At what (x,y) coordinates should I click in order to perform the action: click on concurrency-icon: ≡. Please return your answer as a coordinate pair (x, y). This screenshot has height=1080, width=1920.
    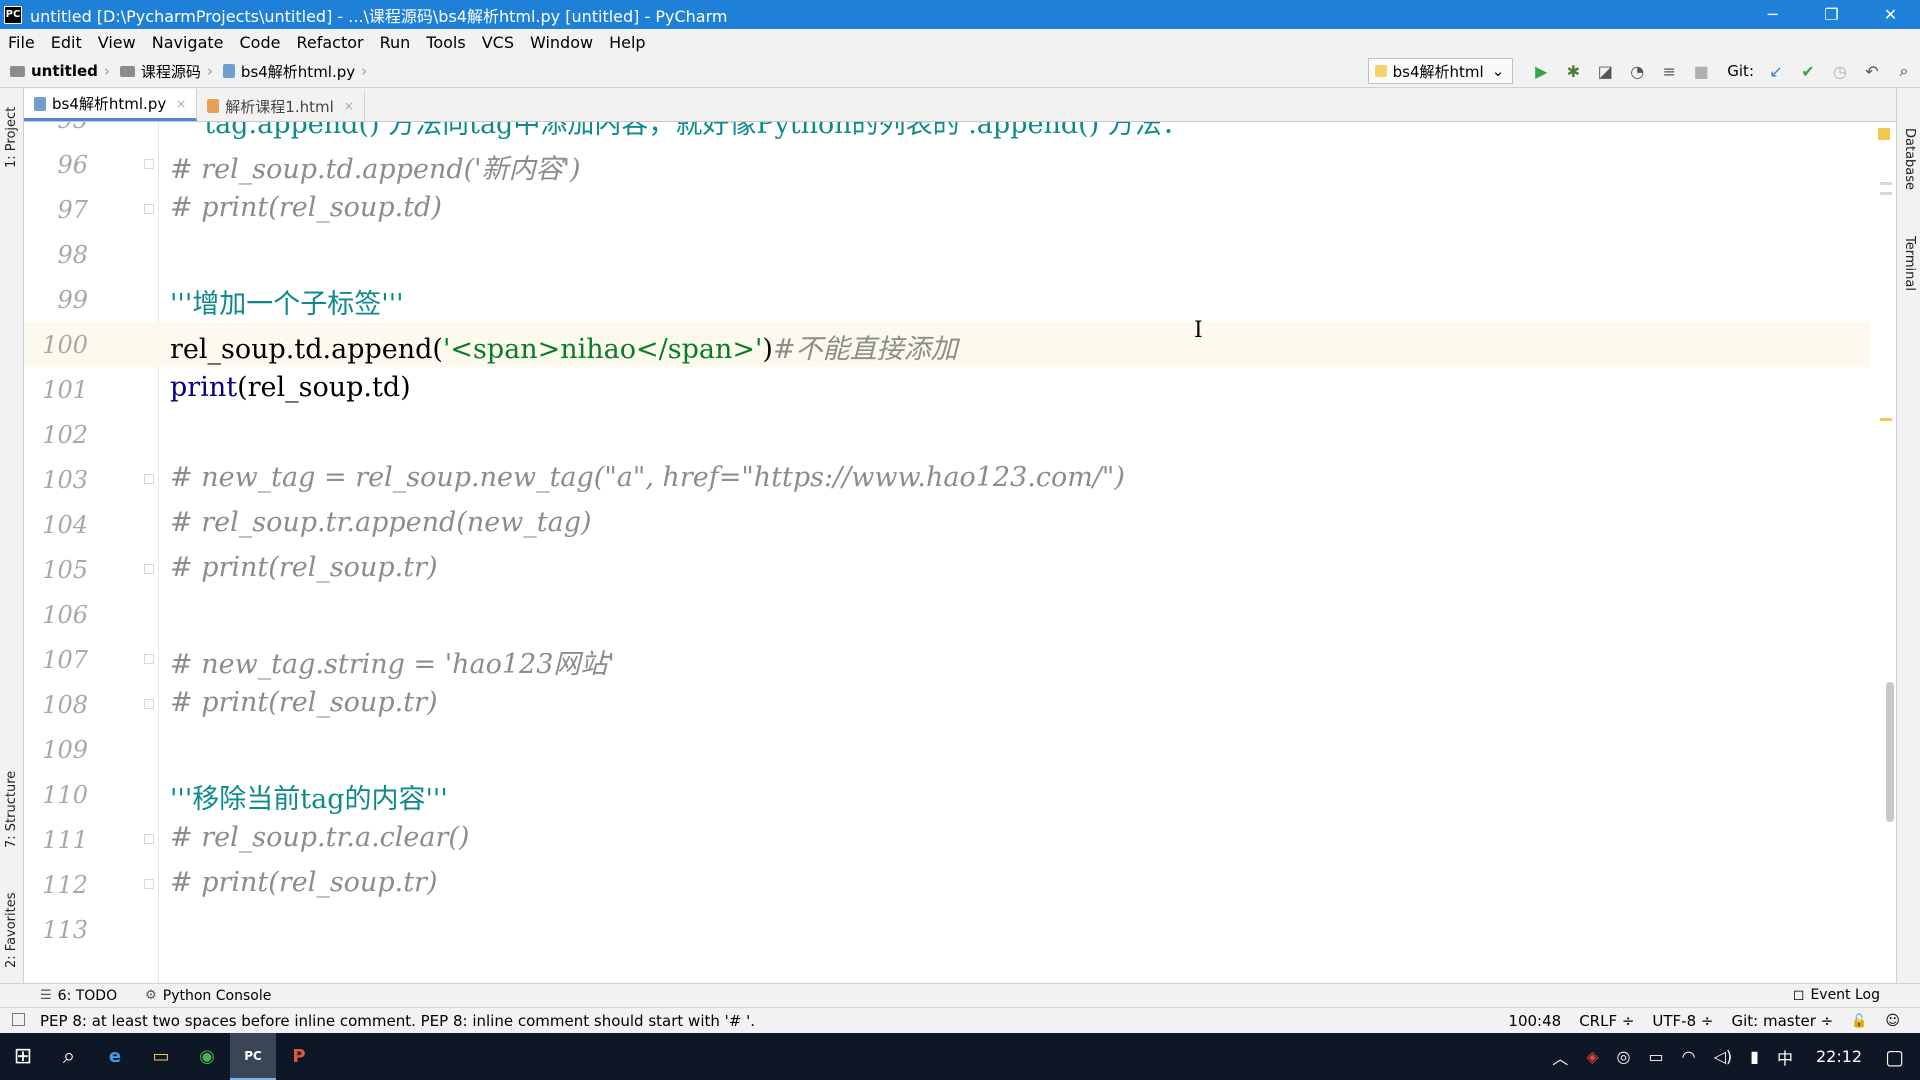
    Looking at the image, I should click on (1669, 71).